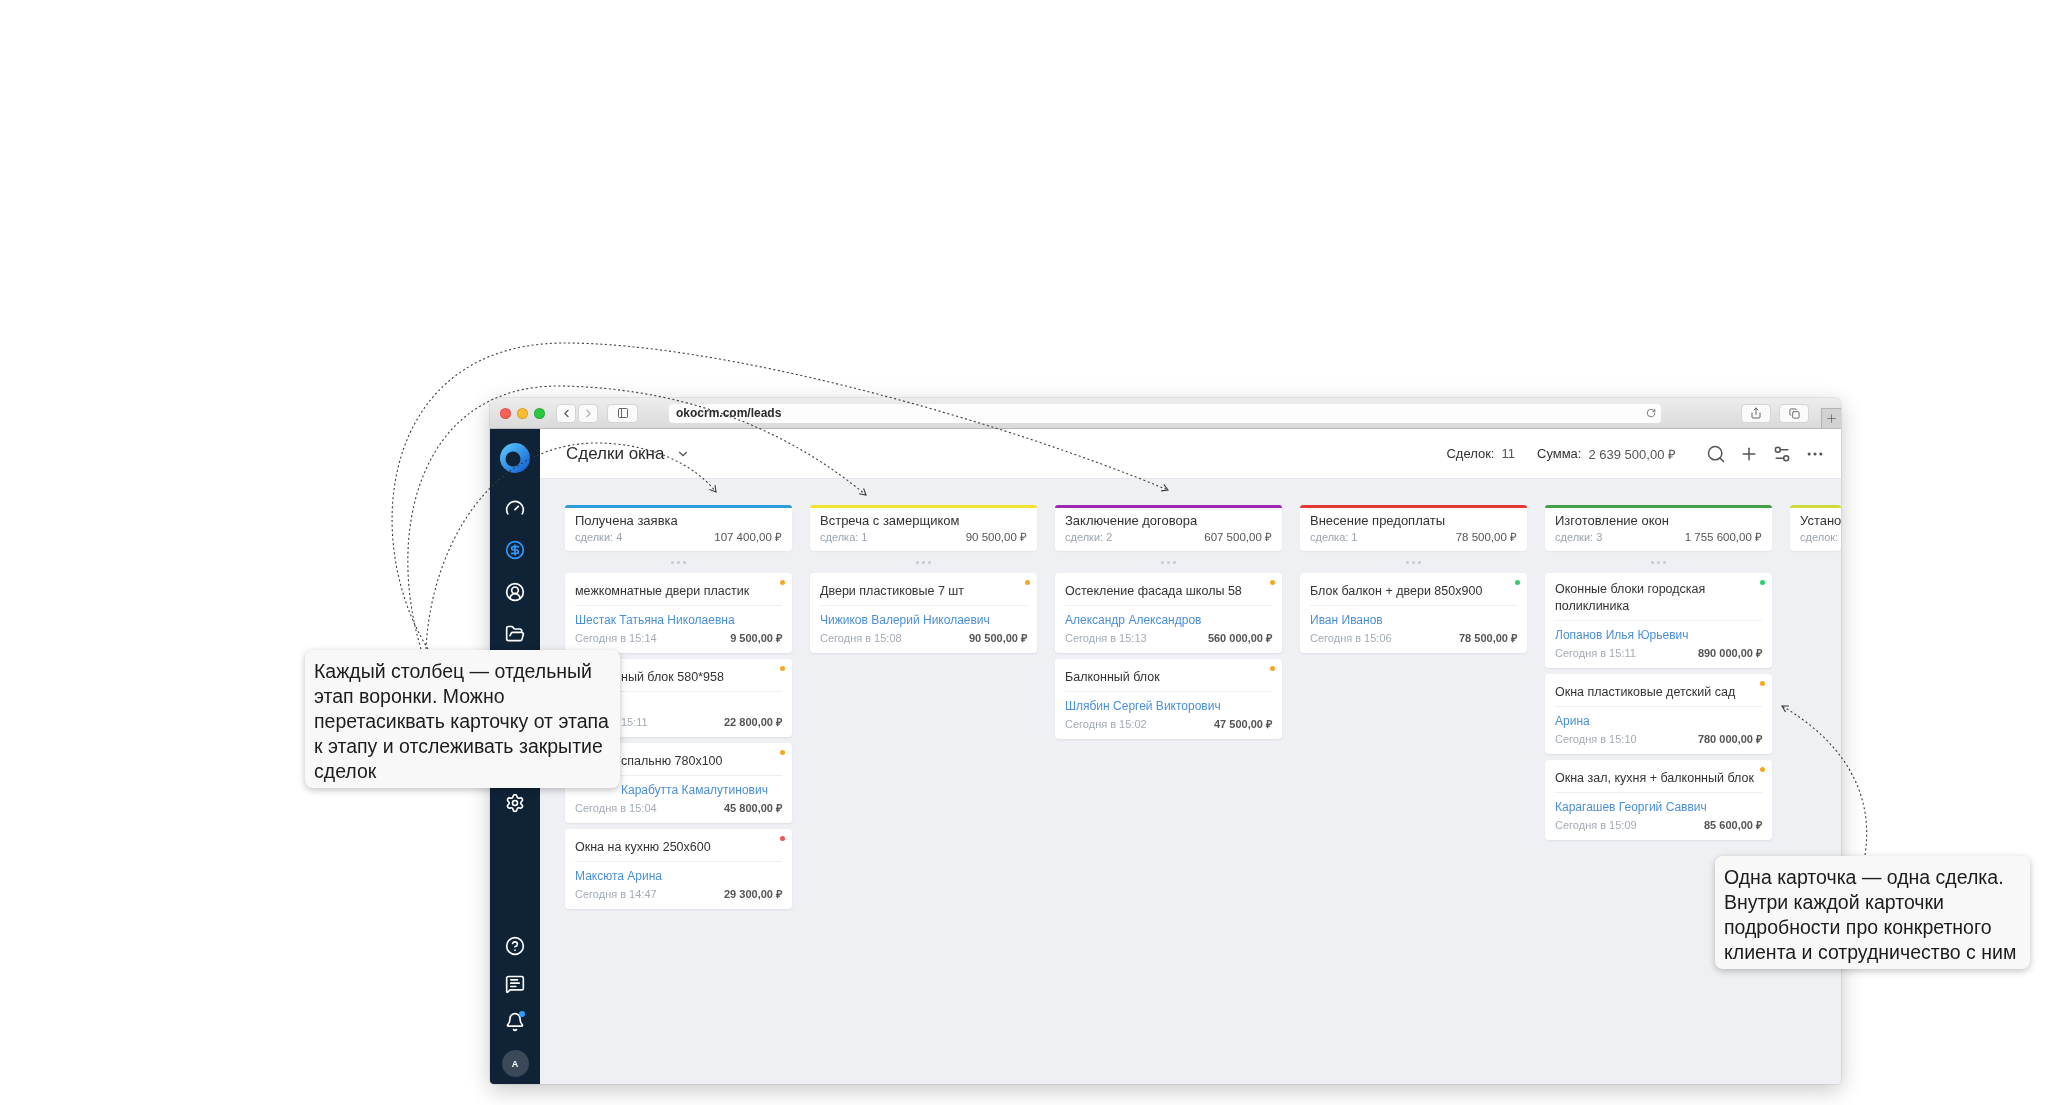  Describe the element at coordinates (616, 894) in the screenshot. I see `deal-date: Сегодня в 14:47` at that location.